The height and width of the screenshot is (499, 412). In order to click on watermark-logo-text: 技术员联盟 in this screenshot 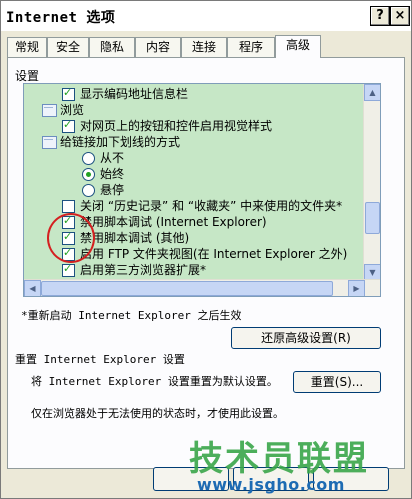, I will do `click(279, 459)`.